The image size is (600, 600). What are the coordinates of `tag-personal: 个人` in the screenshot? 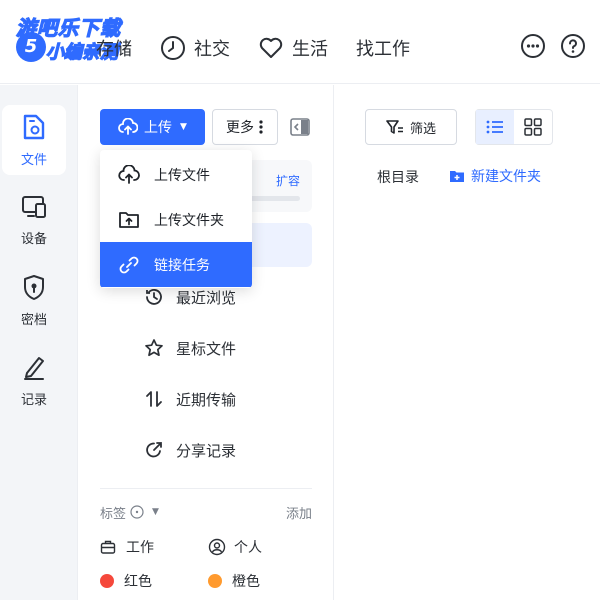 It's located at (235, 547).